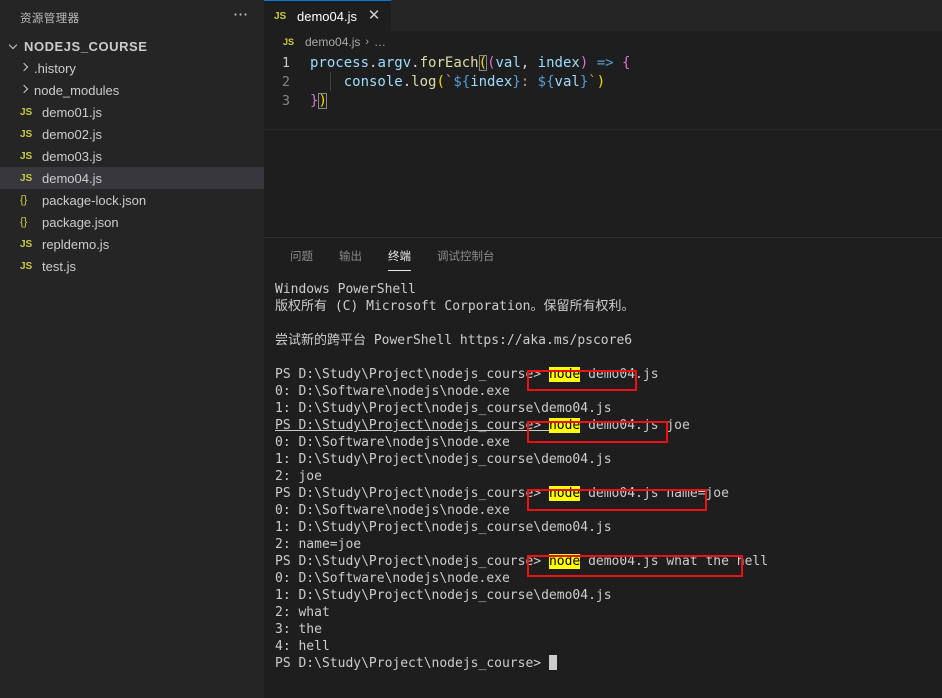 The image size is (942, 698). I want to click on tab-label: demo04.js, so click(327, 16).